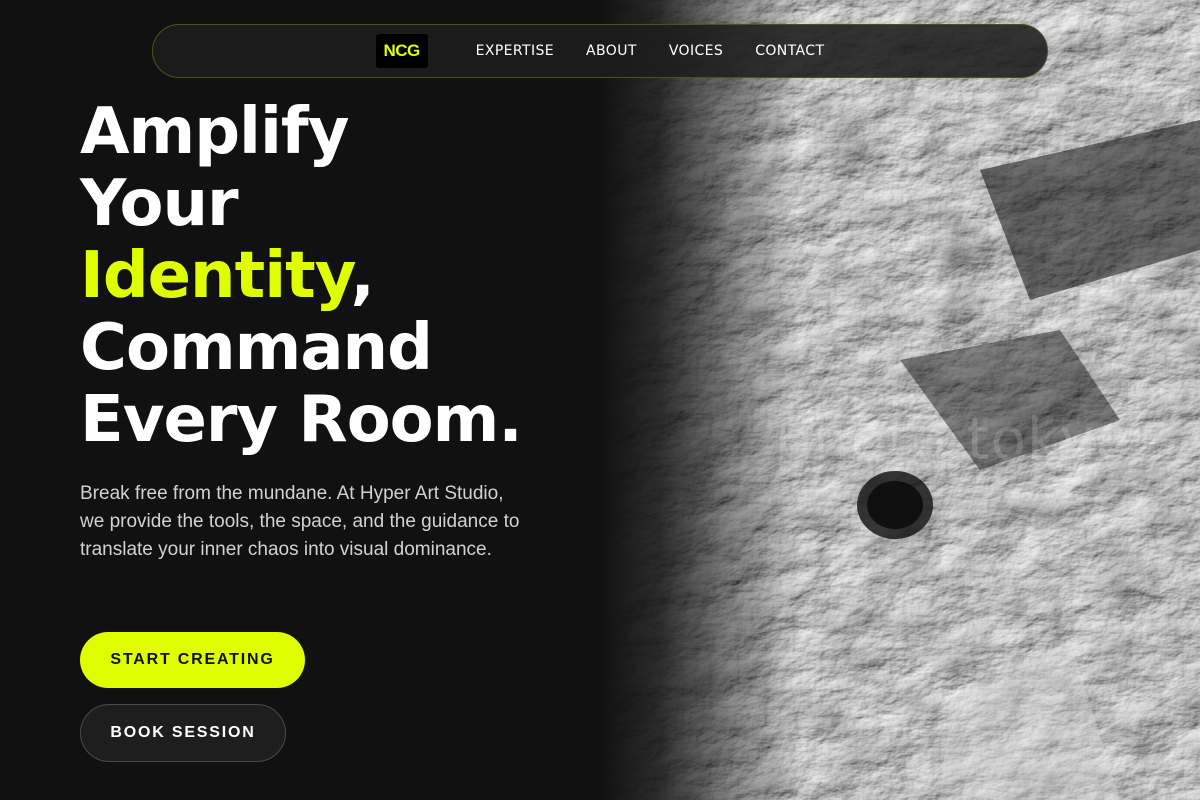  I want to click on nav-link-expertise: EXPERTISE, so click(515, 51).